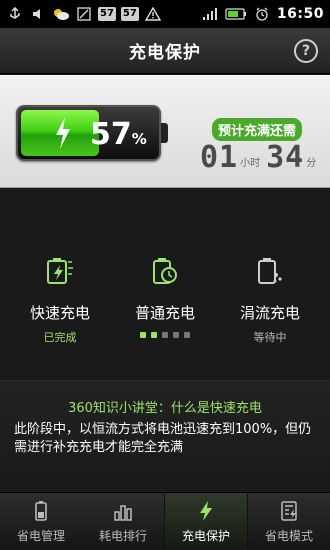 The image size is (330, 550). What do you see at coordinates (165, 408) in the screenshot?
I see `tip-title: 360知识小讲堂：什么是快速充电` at bounding box center [165, 408].